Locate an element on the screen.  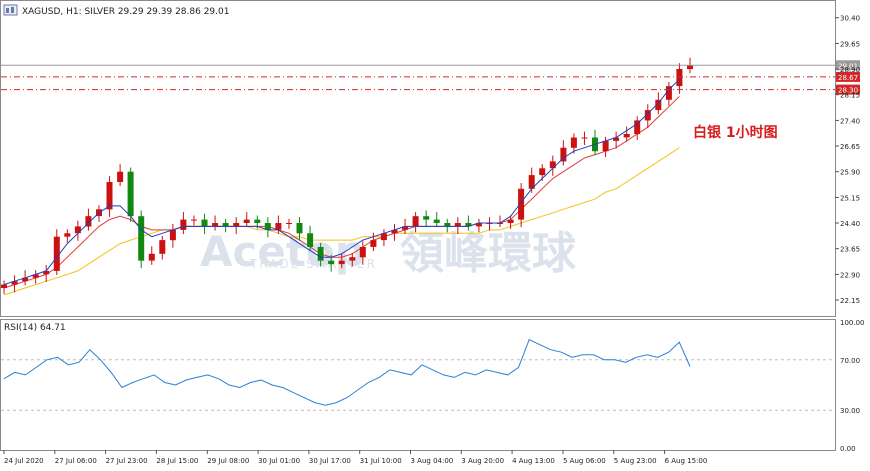
price-axis-label: 27.40 is located at coordinates (850, 121).